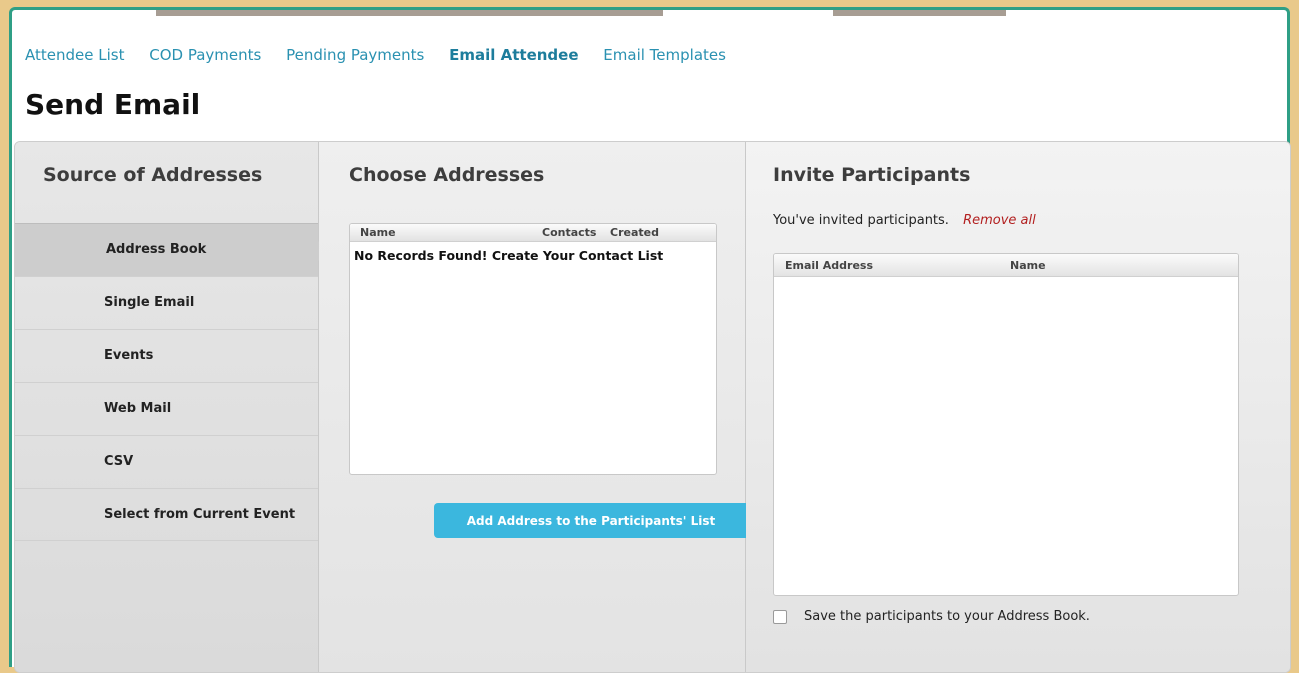 The width and height of the screenshot is (1299, 673). Describe the element at coordinates (166, 408) in the screenshot. I see `source-item-web-mail: Web Mail` at that location.